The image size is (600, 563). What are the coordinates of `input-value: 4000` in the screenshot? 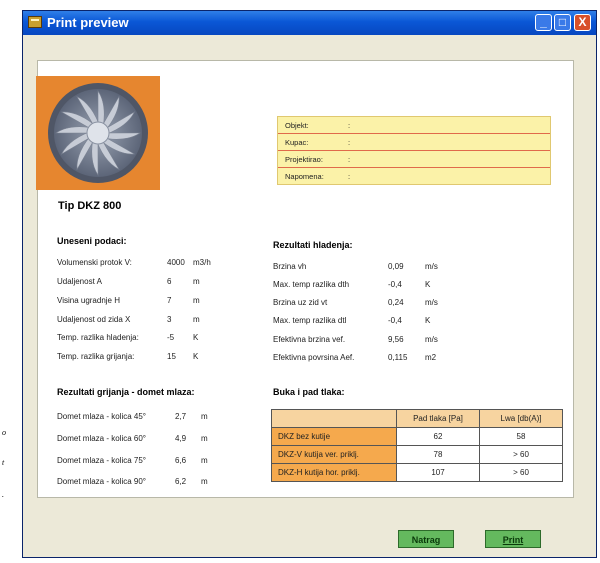 It's located at (176, 262).